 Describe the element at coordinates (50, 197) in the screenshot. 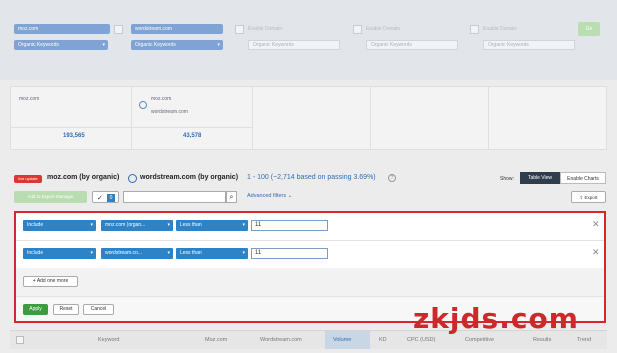

I see `add-to-export-button: Add to Export Manager` at that location.